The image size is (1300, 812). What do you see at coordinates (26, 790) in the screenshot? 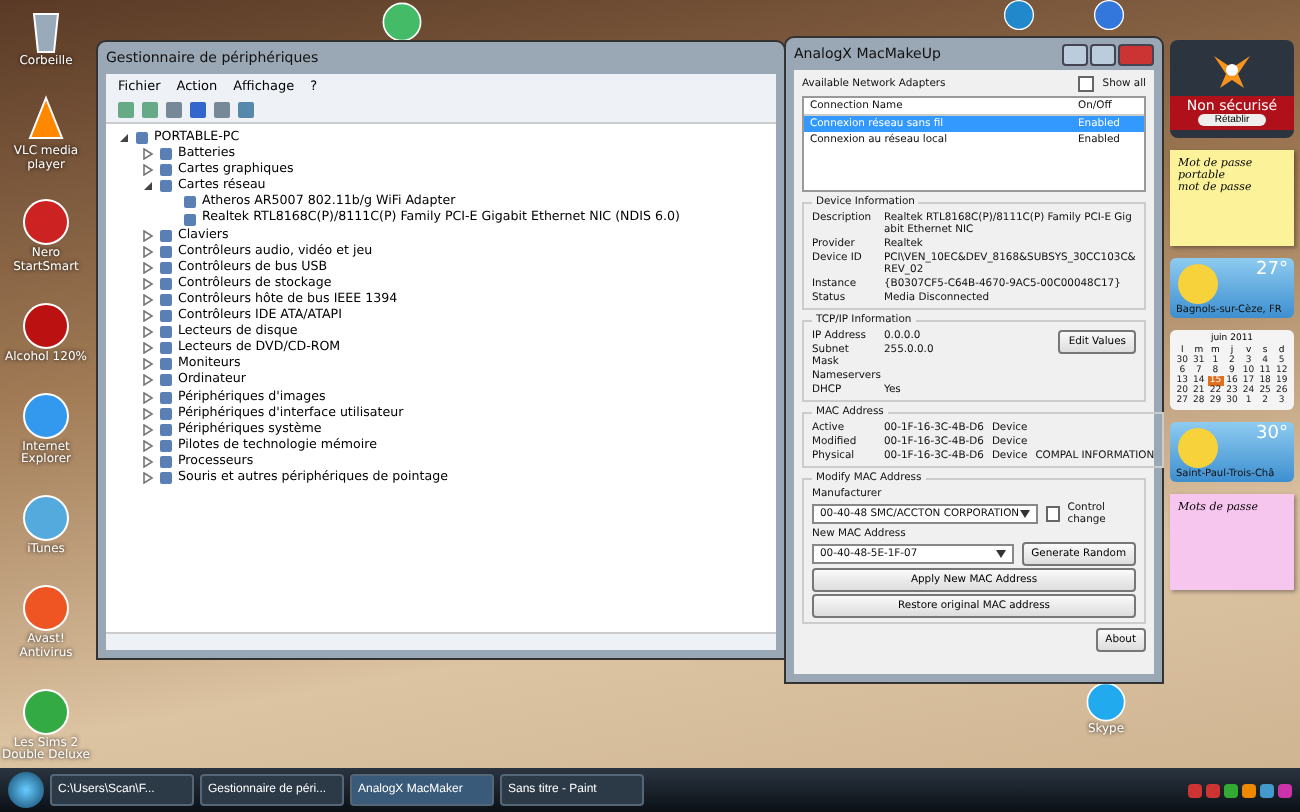
I see `start-button` at bounding box center [26, 790].